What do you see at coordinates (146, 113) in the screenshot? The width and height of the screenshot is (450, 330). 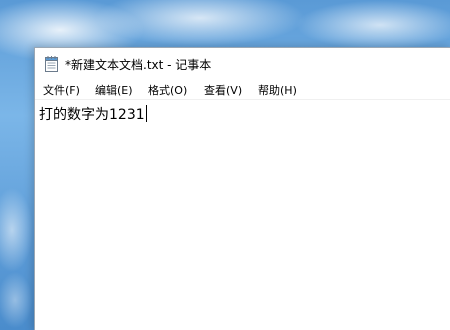 I see `text-caret` at bounding box center [146, 113].